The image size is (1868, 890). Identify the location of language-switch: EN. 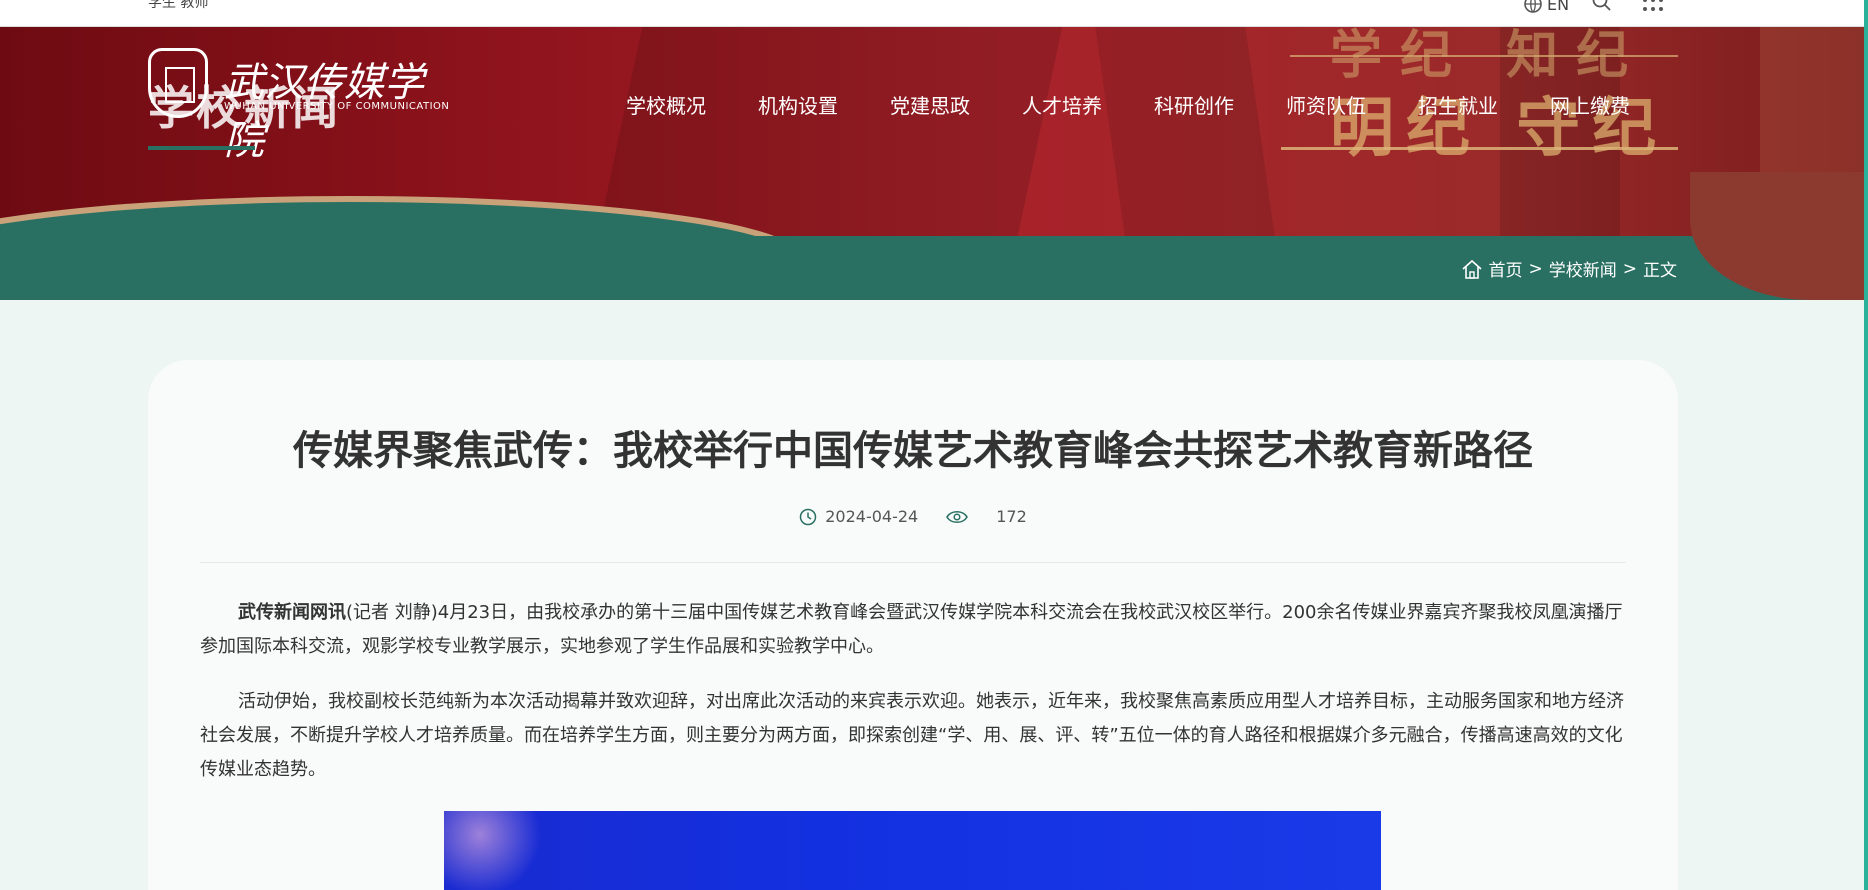
(1546, 7).